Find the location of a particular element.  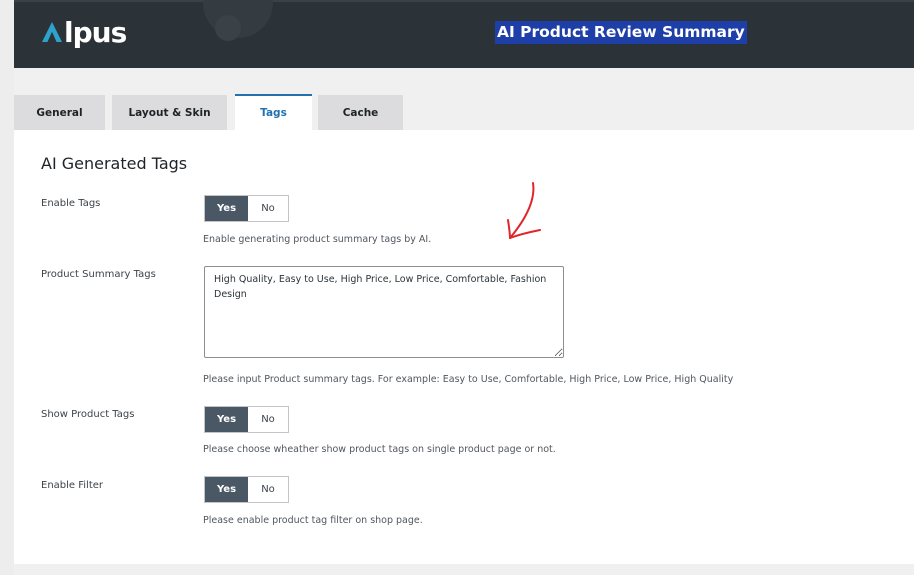

alpus-logo-text: lpus is located at coordinates (95, 32).